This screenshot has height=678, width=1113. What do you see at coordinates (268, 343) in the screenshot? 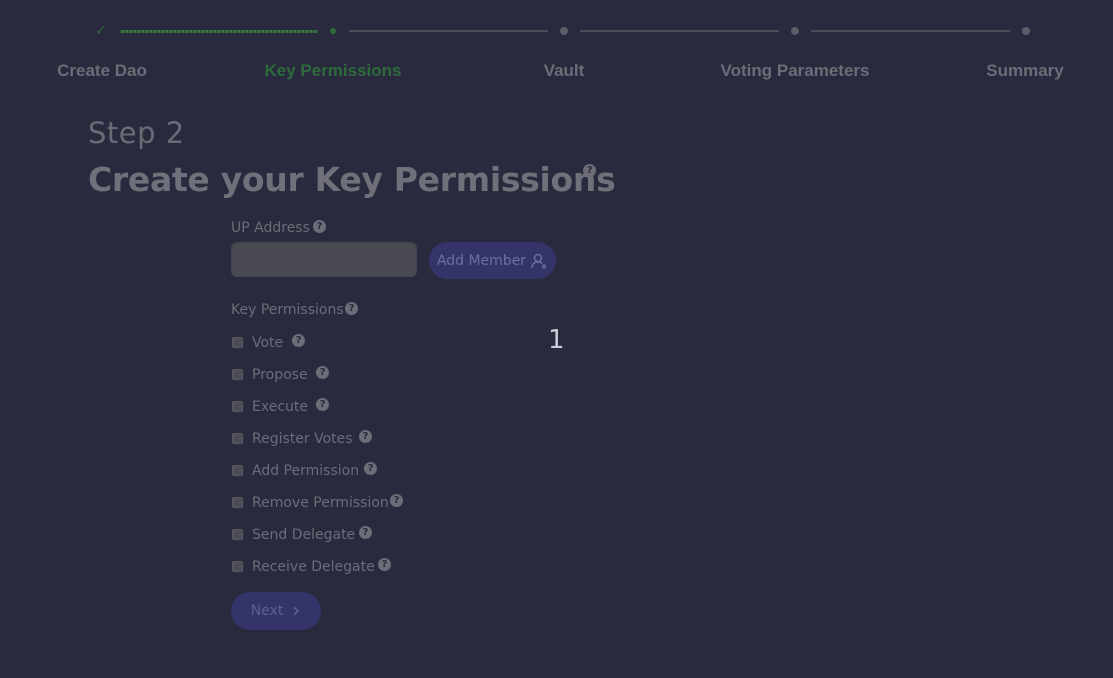
I see `permission-label: Vote` at bounding box center [268, 343].